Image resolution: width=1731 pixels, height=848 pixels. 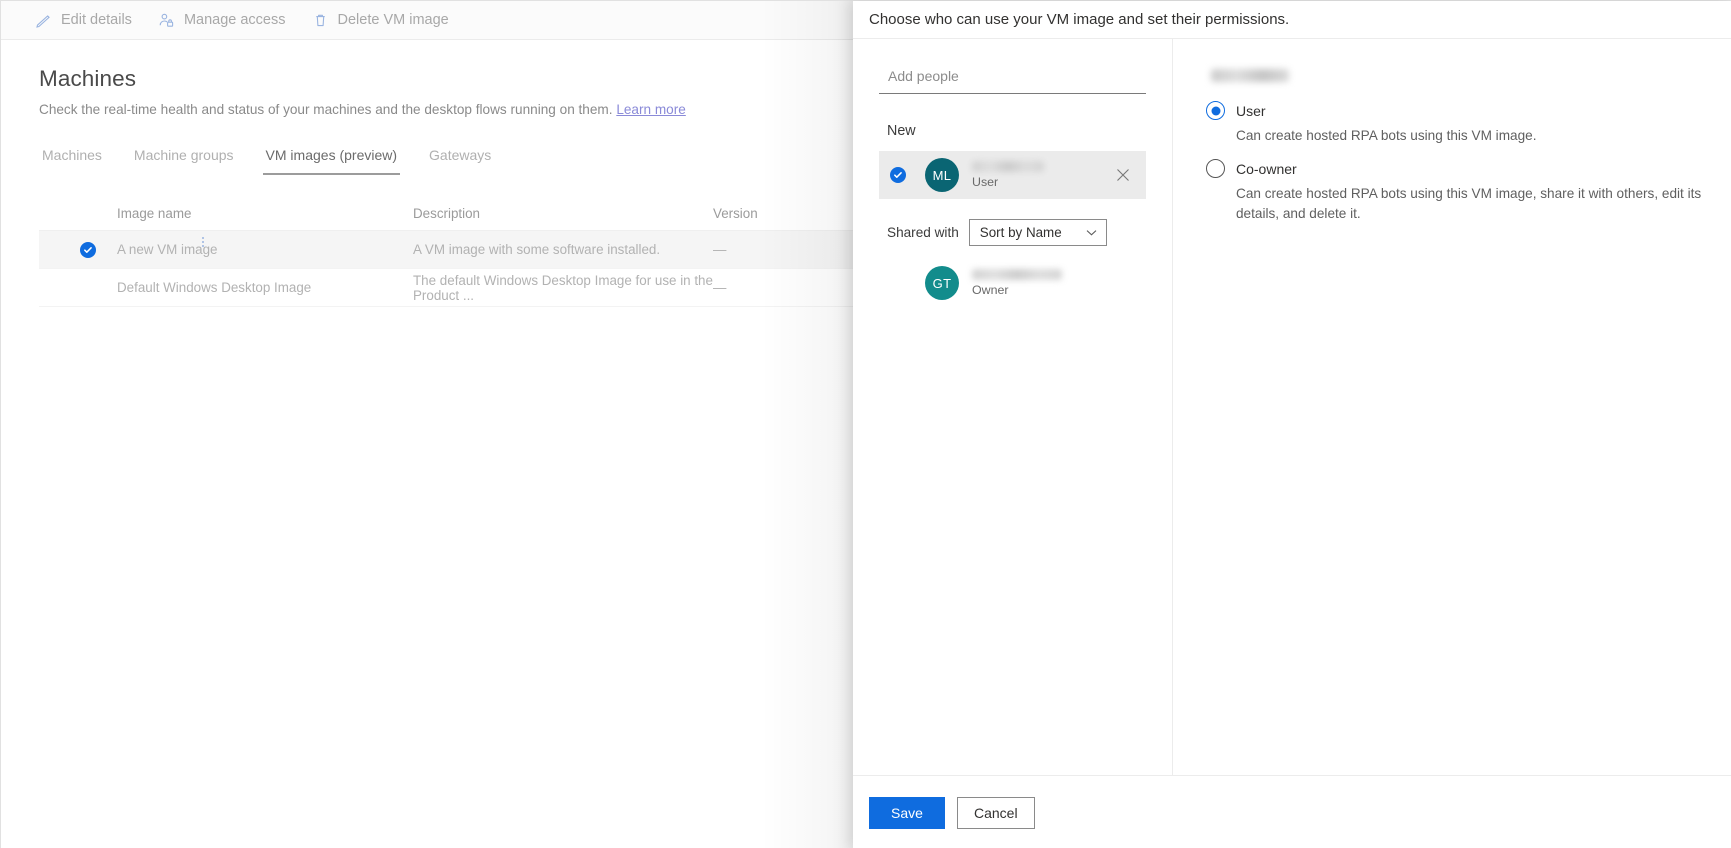 I want to click on list-item: ML User, so click(x=1012, y=175).